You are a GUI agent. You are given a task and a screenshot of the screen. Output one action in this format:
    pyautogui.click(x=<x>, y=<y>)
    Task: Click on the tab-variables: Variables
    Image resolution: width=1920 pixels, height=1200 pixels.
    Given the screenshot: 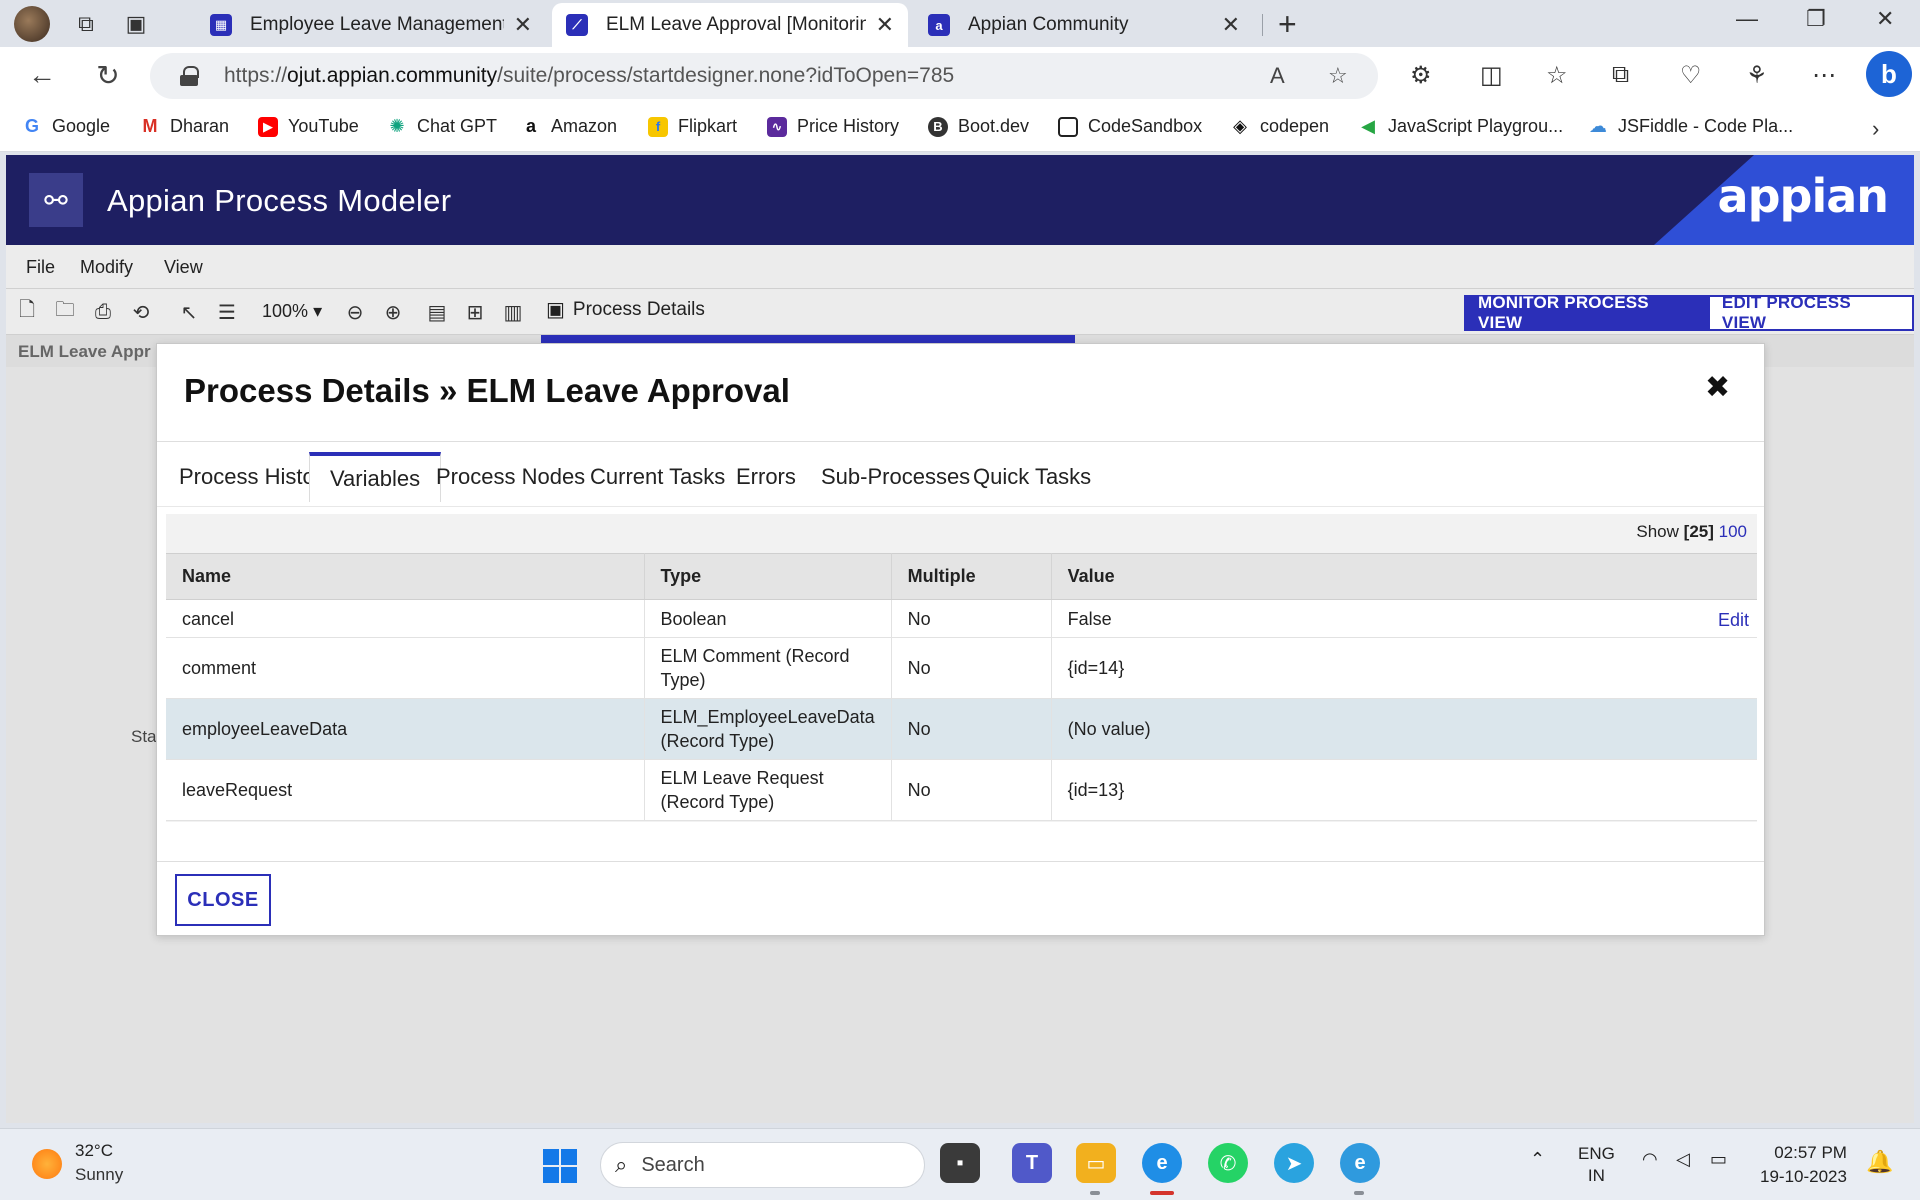 What is the action you would take?
    pyautogui.click(x=375, y=477)
    